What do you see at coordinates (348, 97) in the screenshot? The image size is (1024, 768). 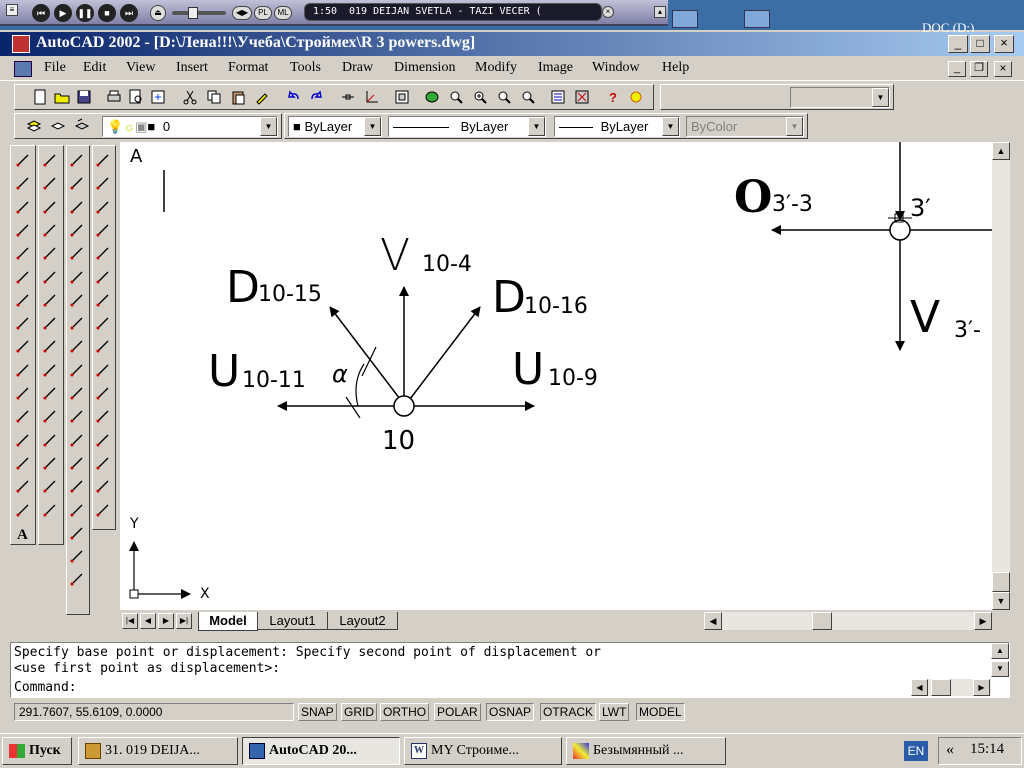 I see `object-snap-icon` at bounding box center [348, 97].